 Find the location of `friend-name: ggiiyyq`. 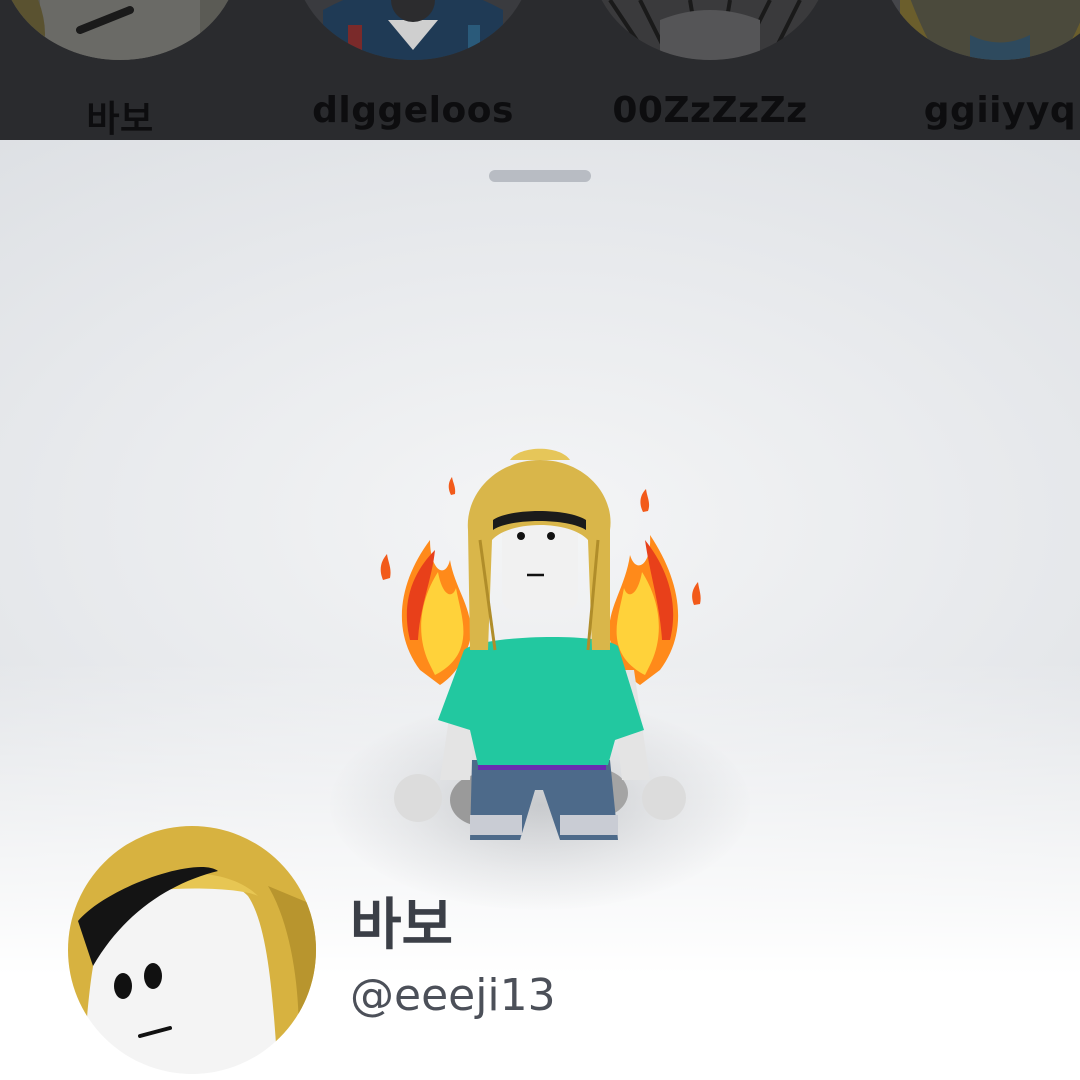

friend-name: ggiiyyq is located at coordinates (1000, 110).